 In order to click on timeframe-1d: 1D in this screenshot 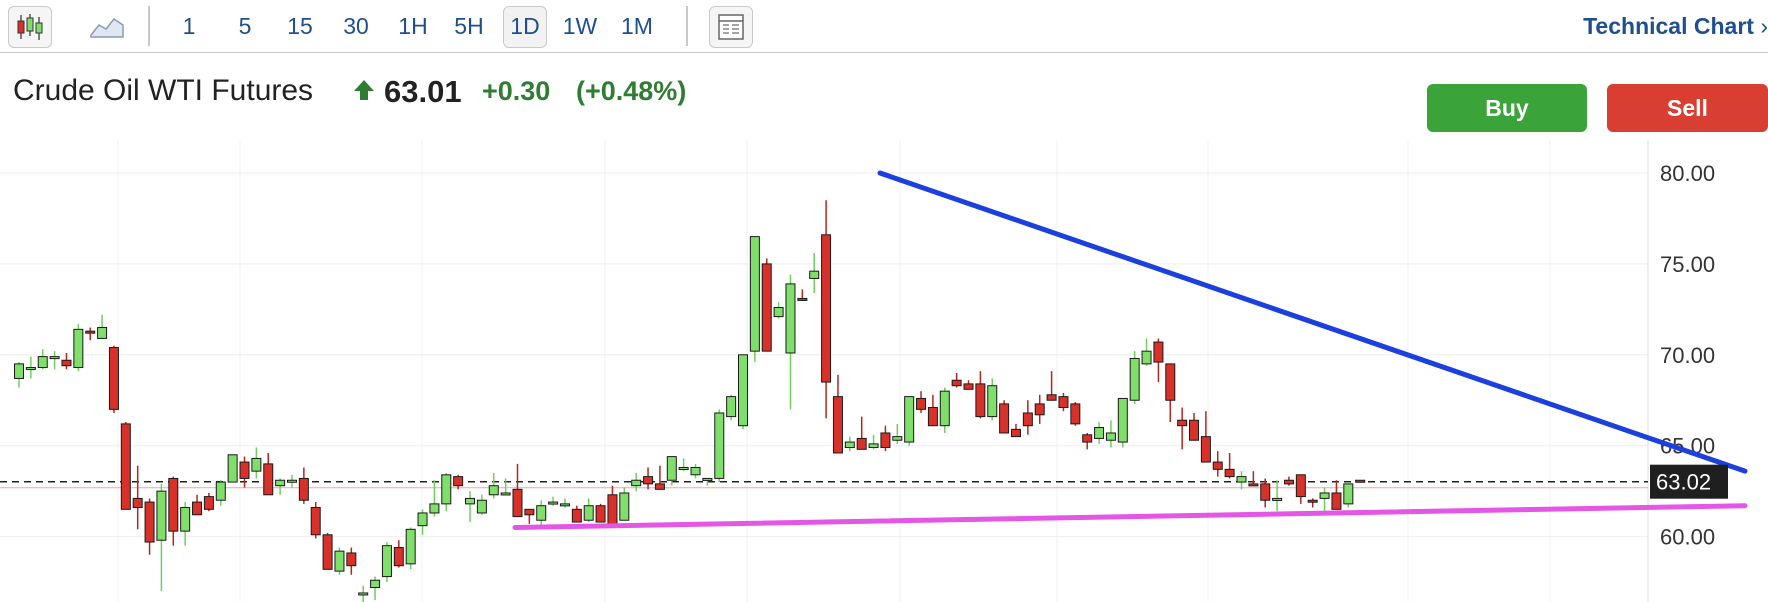, I will do `click(525, 27)`.